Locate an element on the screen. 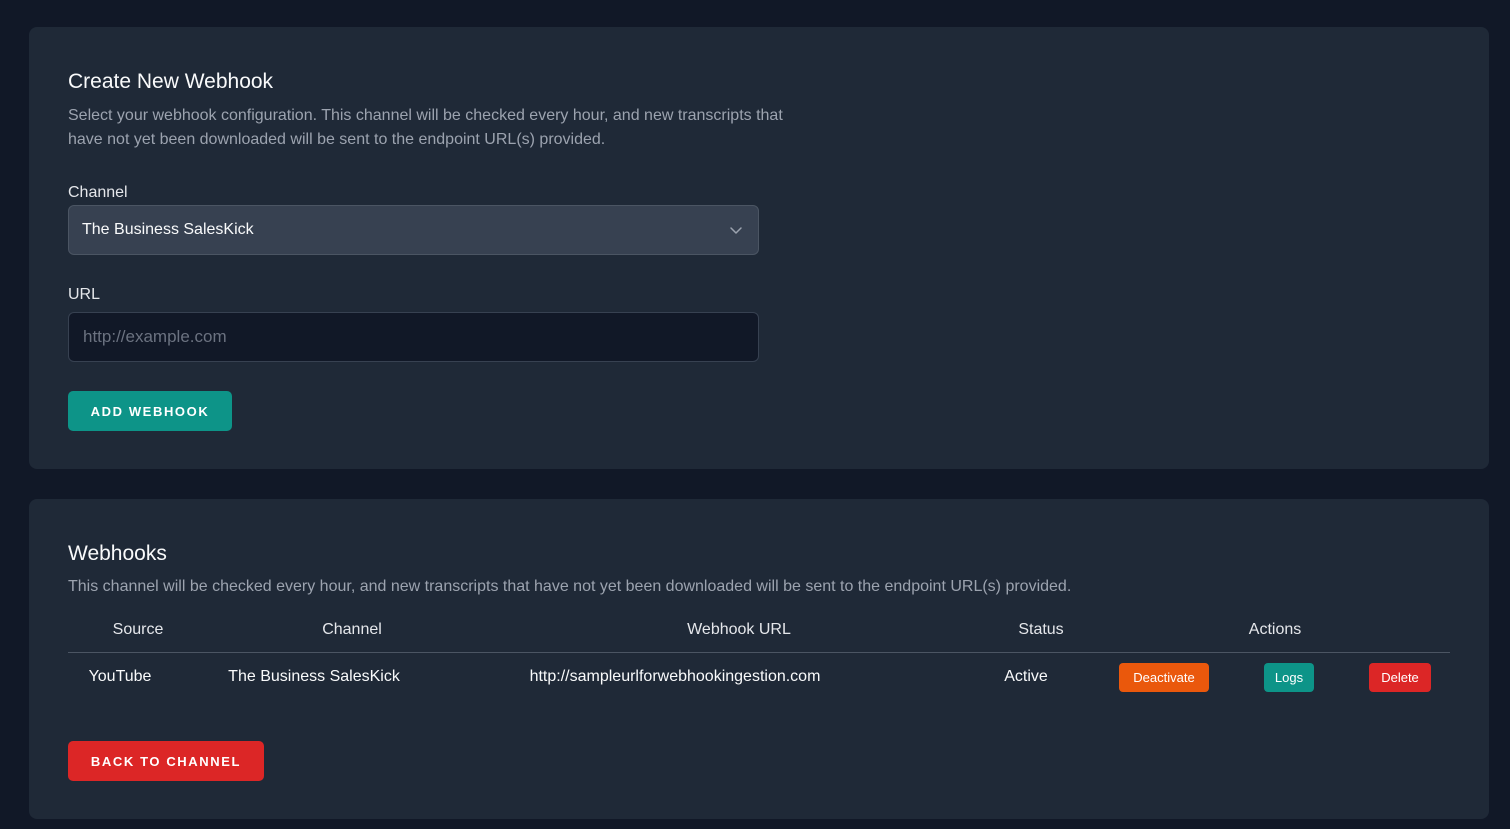  column-header-actions: Actions is located at coordinates (1275, 629).